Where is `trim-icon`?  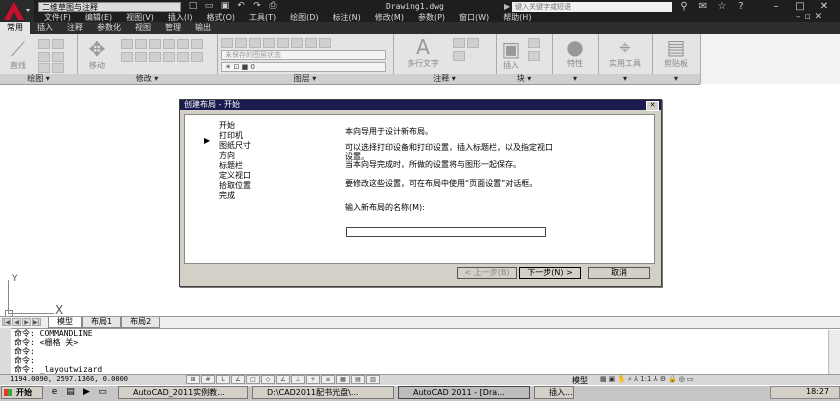 trim-icon is located at coordinates (141, 44).